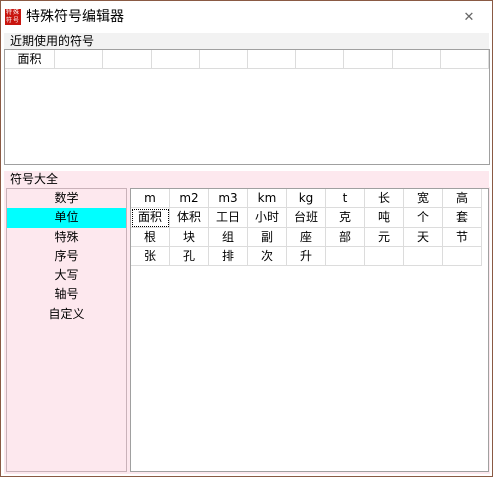  Describe the element at coordinates (345, 237) in the screenshot. I see `symbol-cell: 部` at that location.